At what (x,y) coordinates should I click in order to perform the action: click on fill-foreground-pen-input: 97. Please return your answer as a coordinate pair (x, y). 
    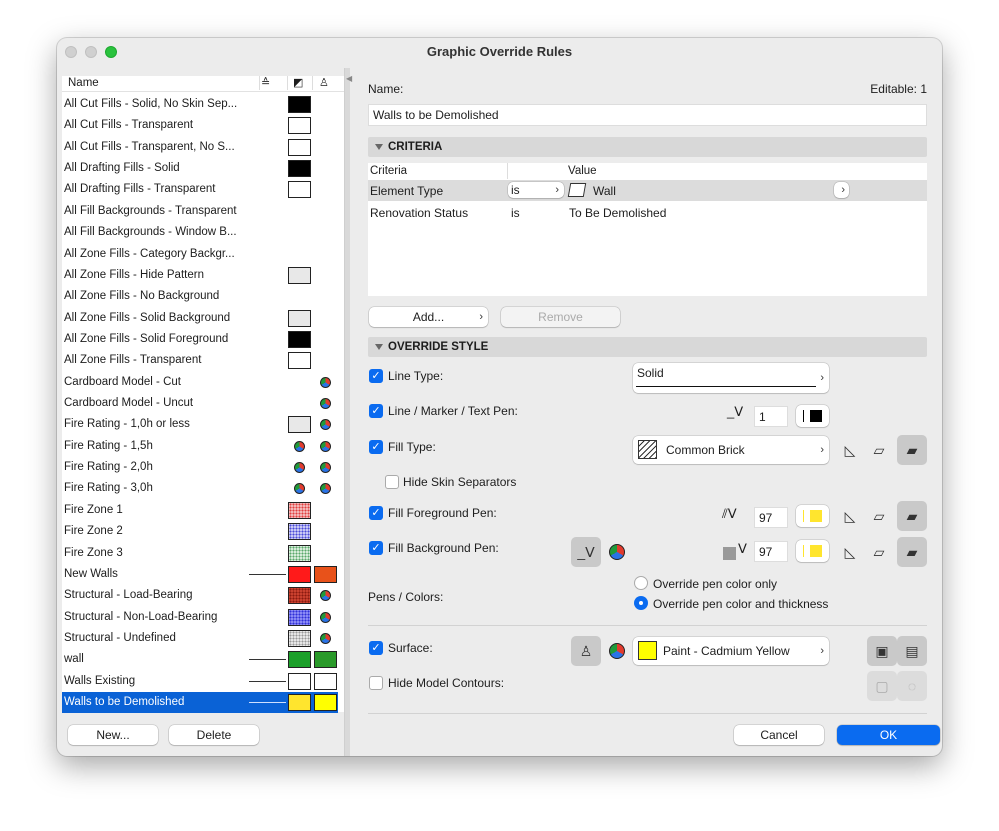
    Looking at the image, I should click on (771, 517).